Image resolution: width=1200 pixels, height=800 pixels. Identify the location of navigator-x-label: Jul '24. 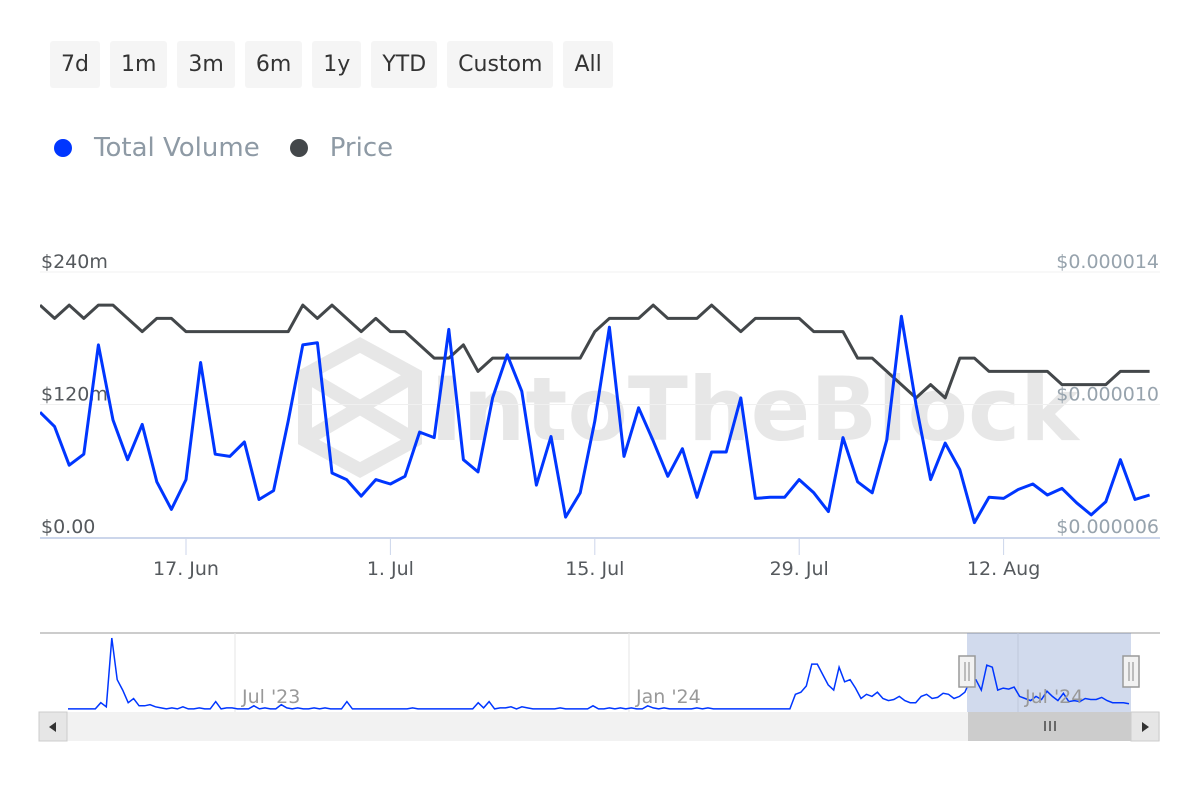
(1053, 697).